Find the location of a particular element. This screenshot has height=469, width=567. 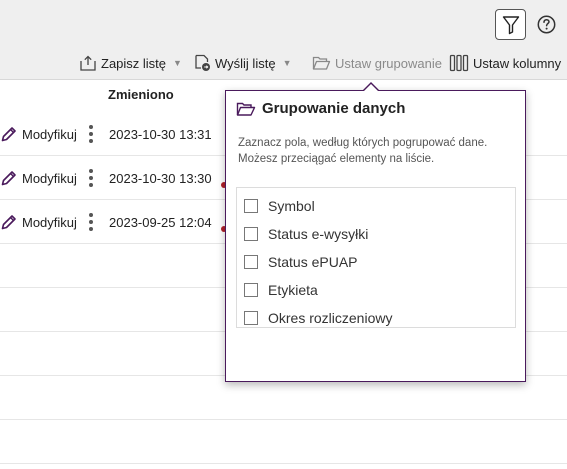

help-button is located at coordinates (546, 24).